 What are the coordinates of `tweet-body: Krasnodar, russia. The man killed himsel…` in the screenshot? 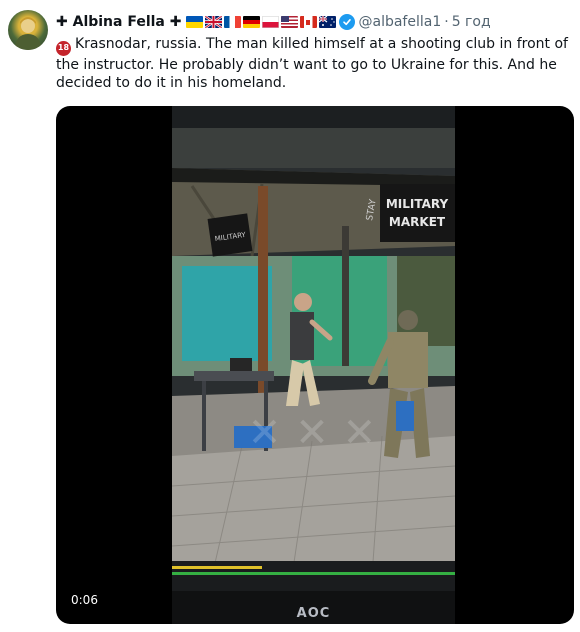 It's located at (312, 63).